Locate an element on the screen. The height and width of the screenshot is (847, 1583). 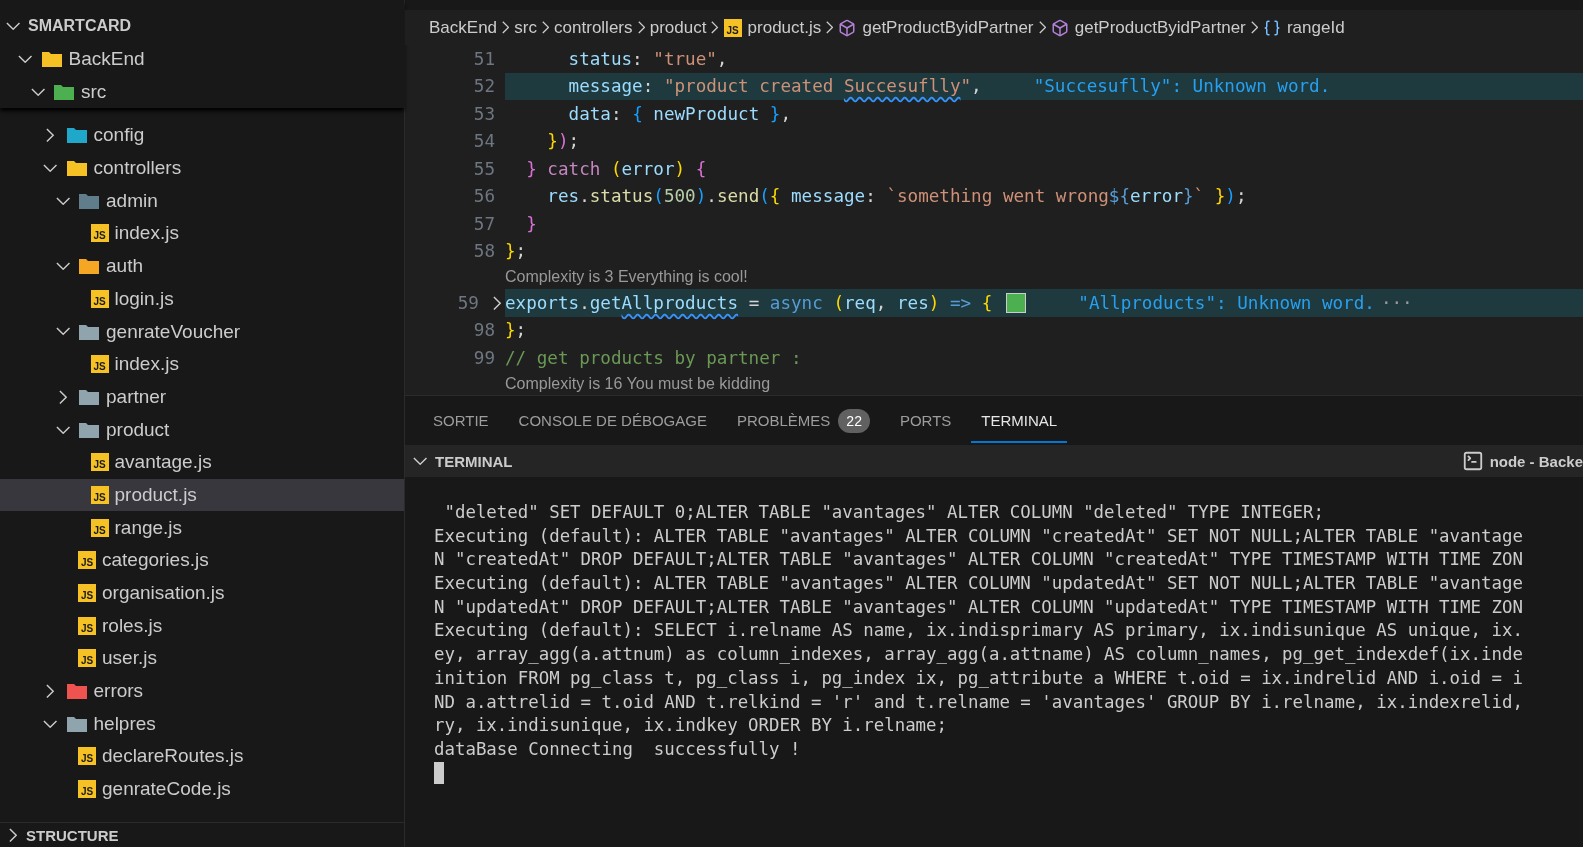
explorer-root: SMARTCARD is located at coordinates (202, 26).